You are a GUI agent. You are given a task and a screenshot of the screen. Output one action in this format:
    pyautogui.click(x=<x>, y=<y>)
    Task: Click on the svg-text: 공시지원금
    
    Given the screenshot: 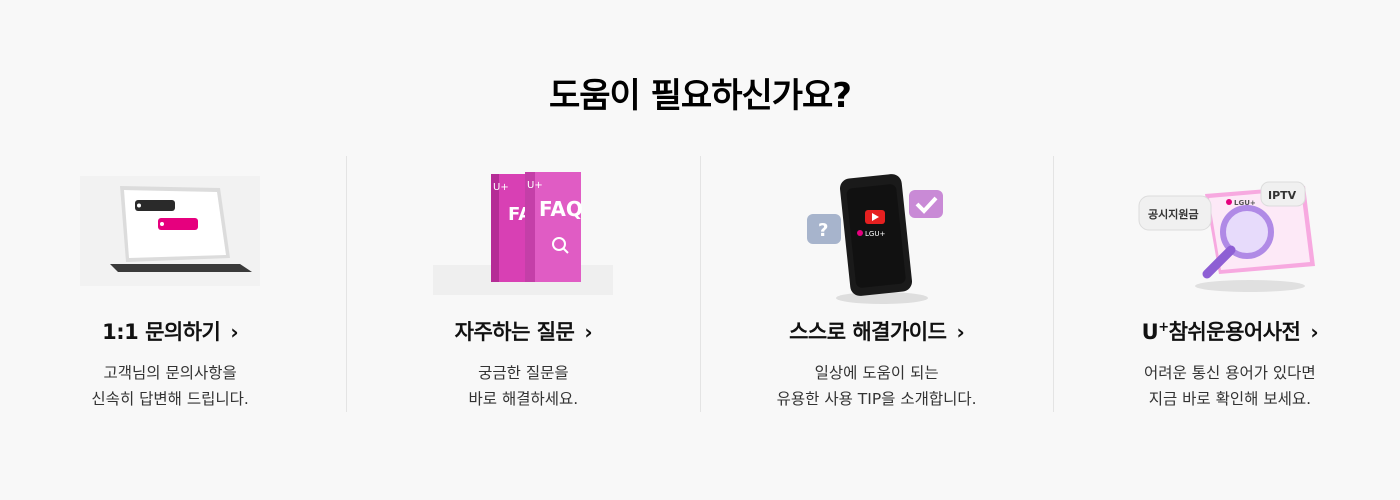 What is the action you would take?
    pyautogui.click(x=1173, y=214)
    